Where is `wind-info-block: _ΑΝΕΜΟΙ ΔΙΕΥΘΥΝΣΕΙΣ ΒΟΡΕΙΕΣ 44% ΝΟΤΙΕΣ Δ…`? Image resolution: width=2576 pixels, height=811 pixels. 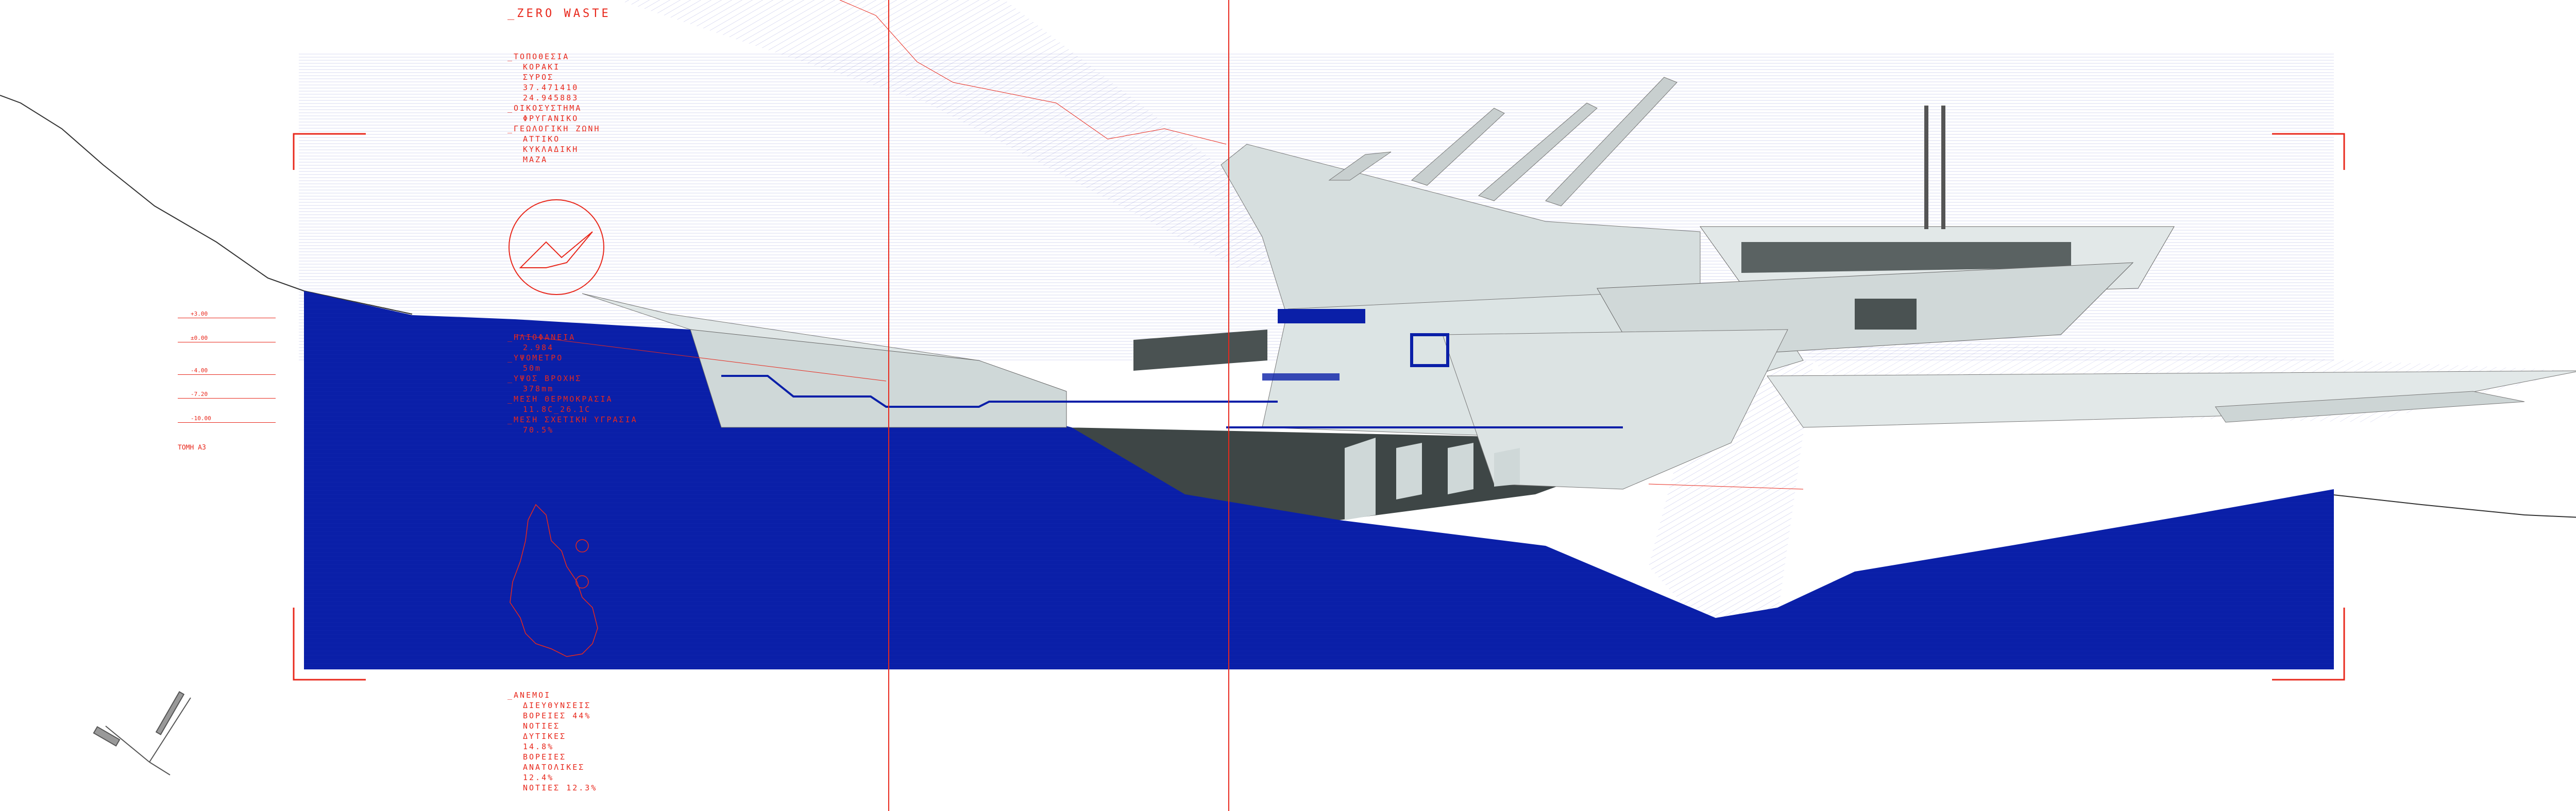 wind-info-block: _ΑΝΕΜΟΙ ΔΙΕΥΘΥΝΣΕΙΣ ΒΟΡΕΙΕΣ 44% ΝΟΤΙΕΣ Δ… is located at coordinates (552, 741).